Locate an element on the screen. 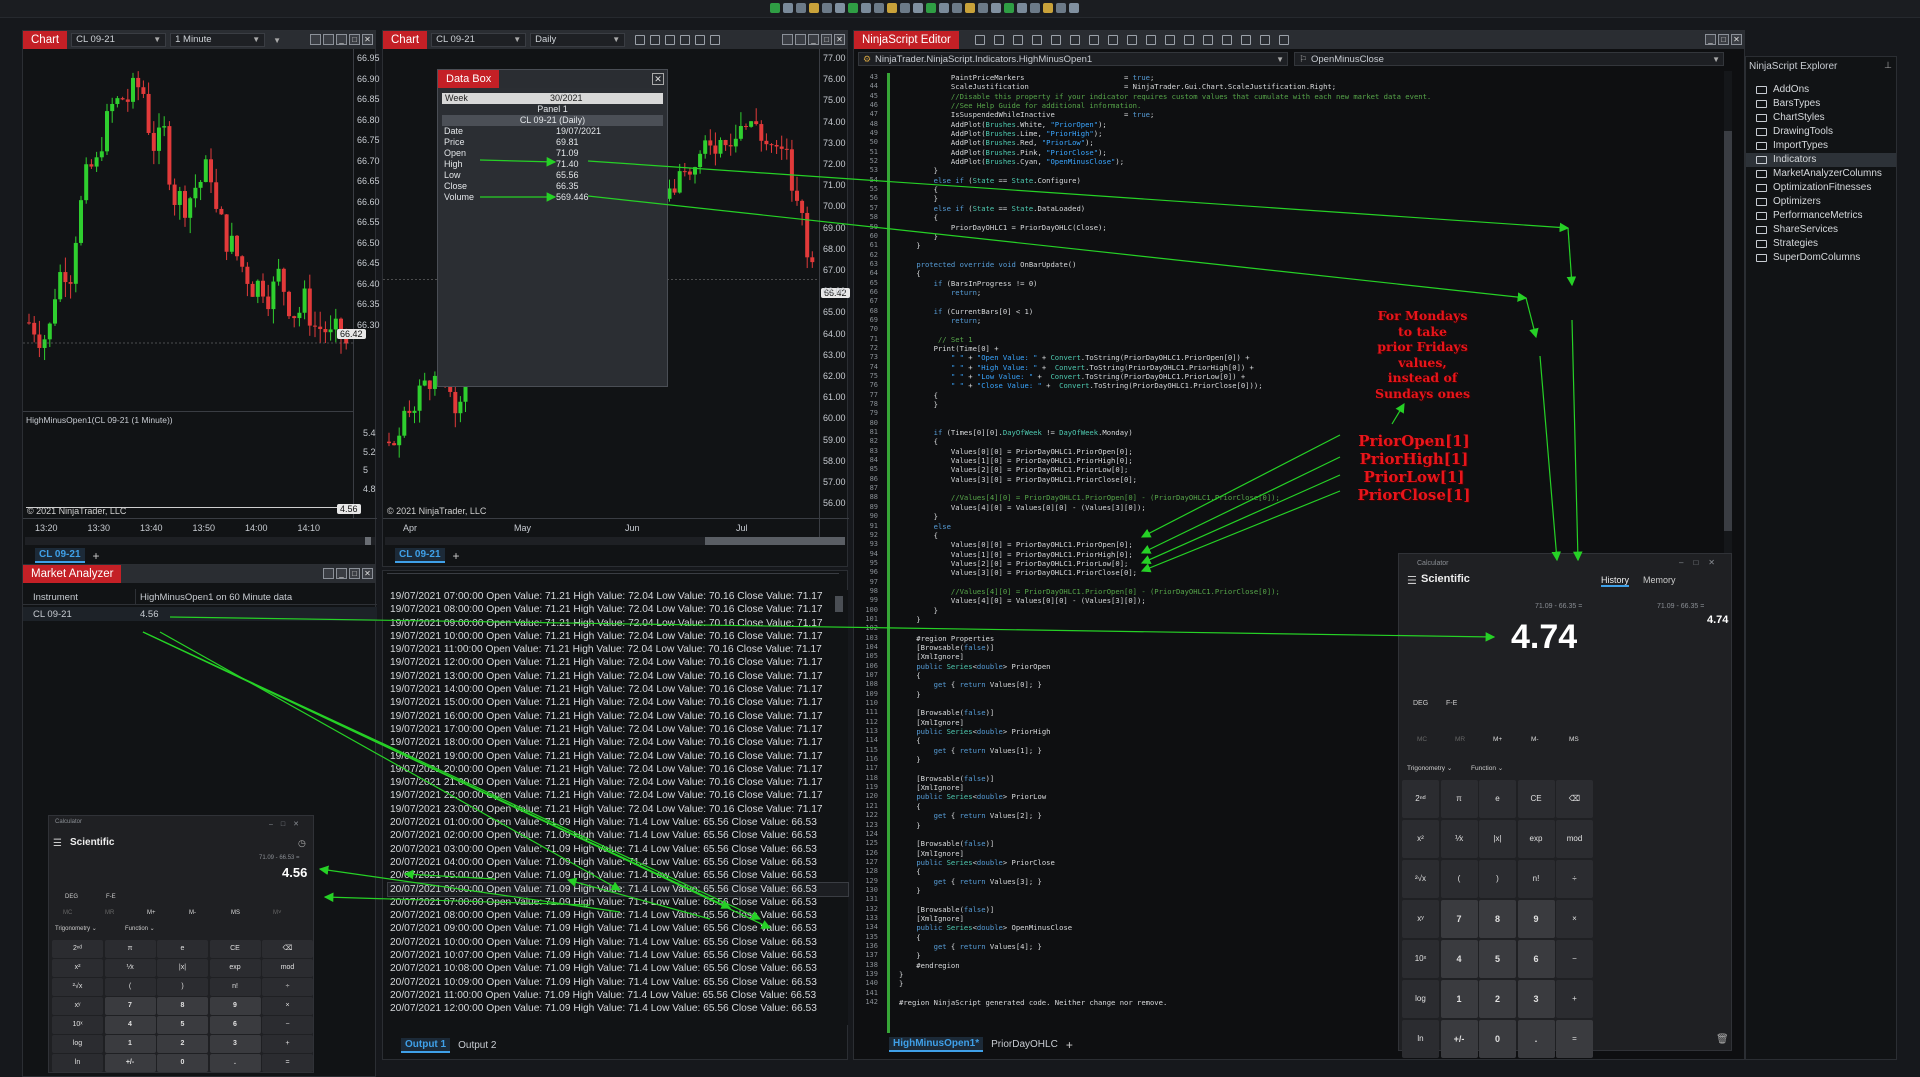 The image size is (1920, 1077). calc-key: 2ⁿᵈ is located at coordinates (1420, 799).